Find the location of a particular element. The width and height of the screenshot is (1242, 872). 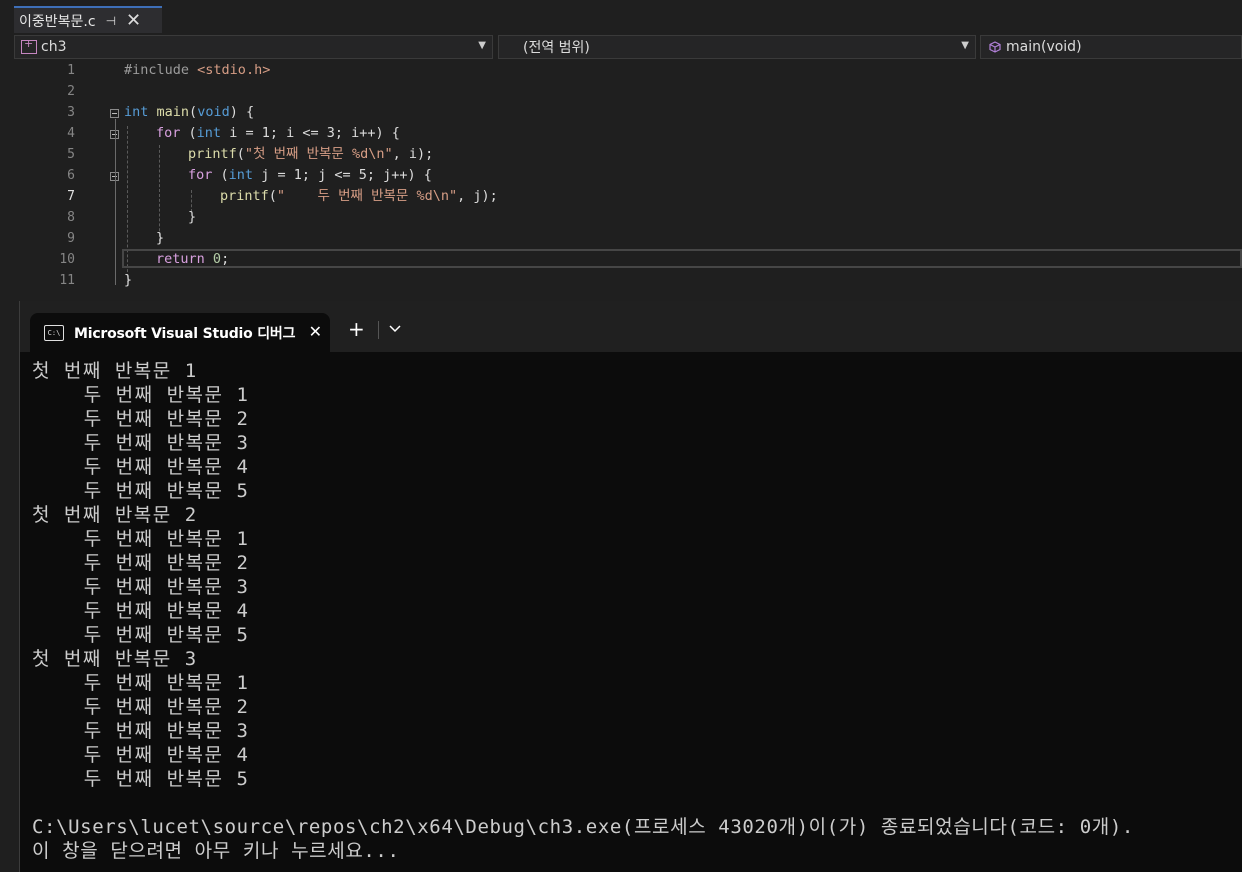

code-line-6: for (int j = 1; j <= 5; j++) { is located at coordinates (310, 175).